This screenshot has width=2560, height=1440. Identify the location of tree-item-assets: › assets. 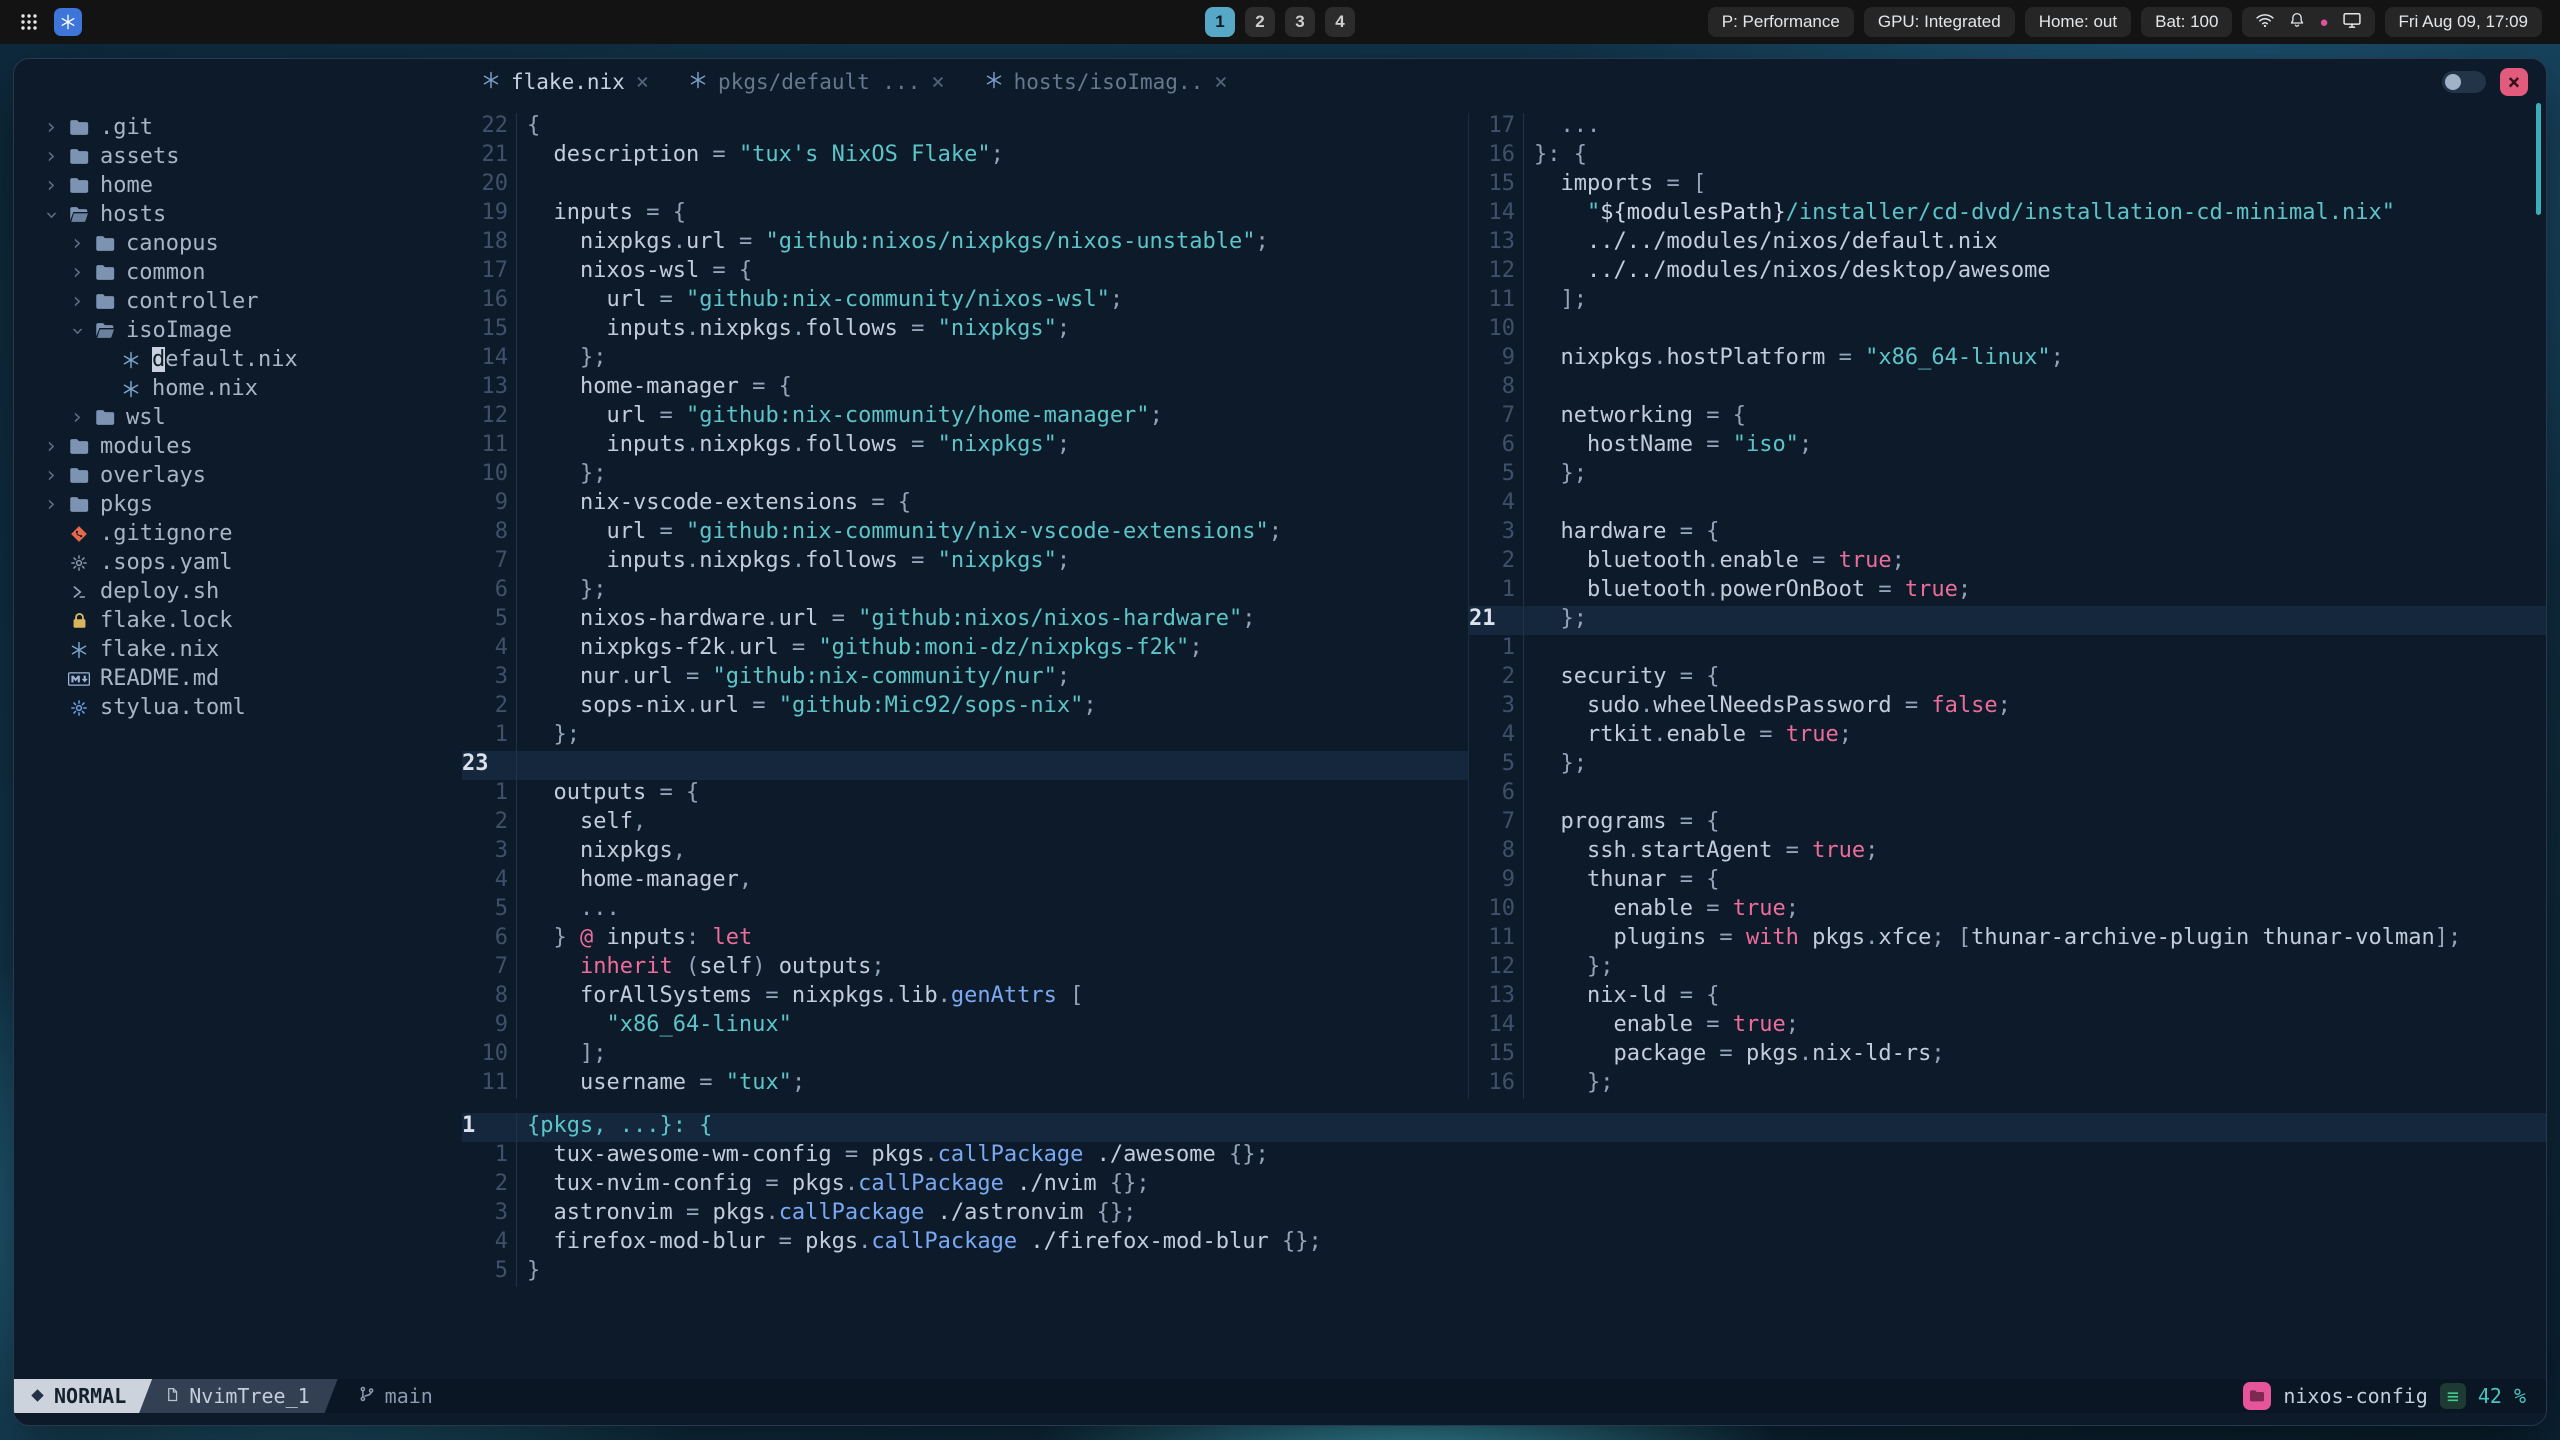
(238, 156).